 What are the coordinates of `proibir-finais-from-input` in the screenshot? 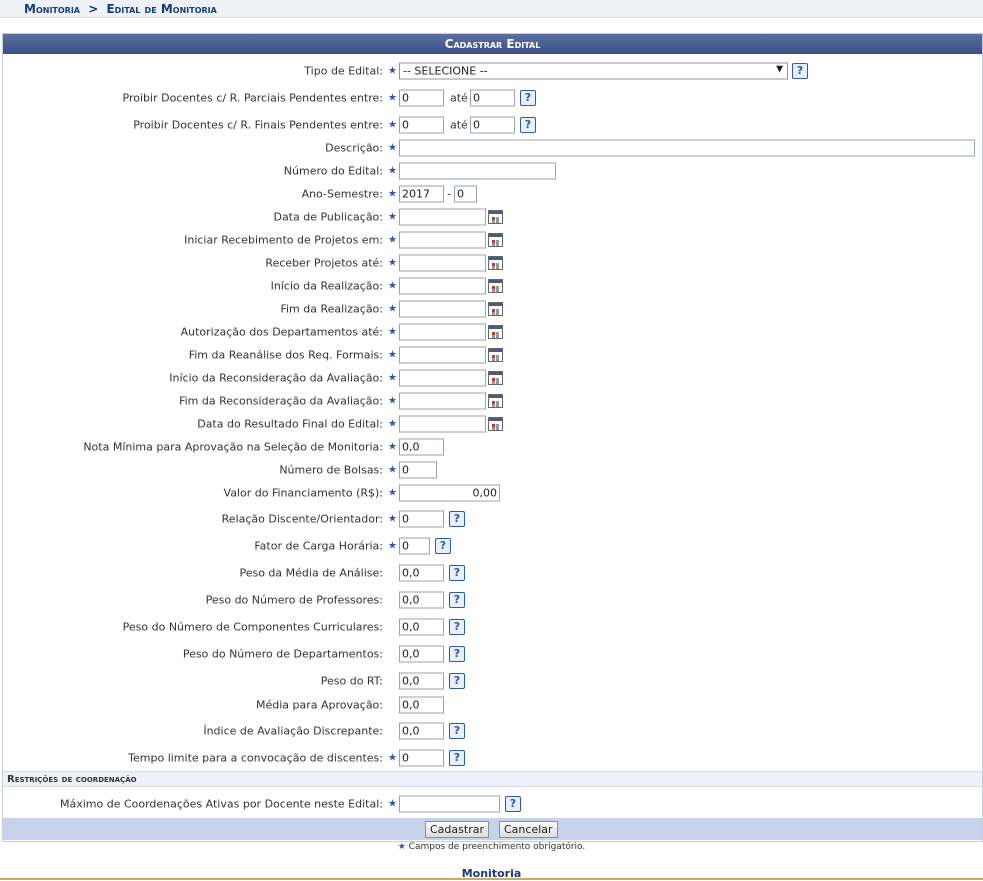 It's located at (421, 125).